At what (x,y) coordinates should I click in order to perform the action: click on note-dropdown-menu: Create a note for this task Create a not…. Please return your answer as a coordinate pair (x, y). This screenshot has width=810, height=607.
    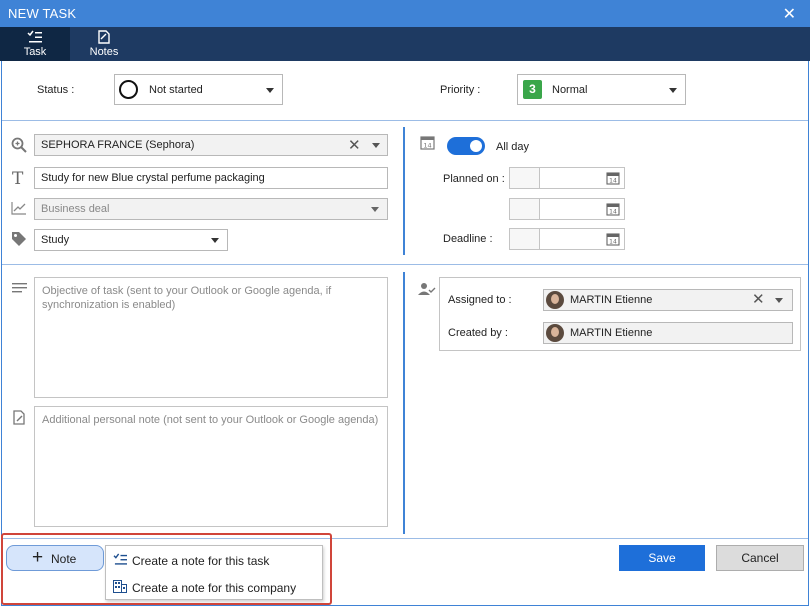
    Looking at the image, I should click on (214, 572).